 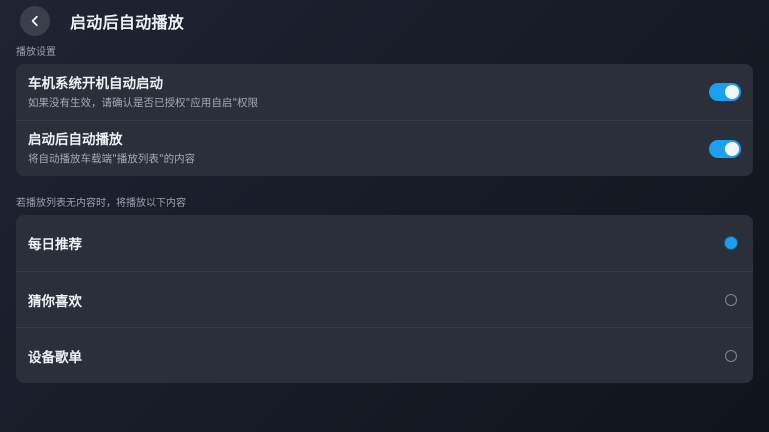 I want to click on autostart-toggle, so click(x=725, y=92).